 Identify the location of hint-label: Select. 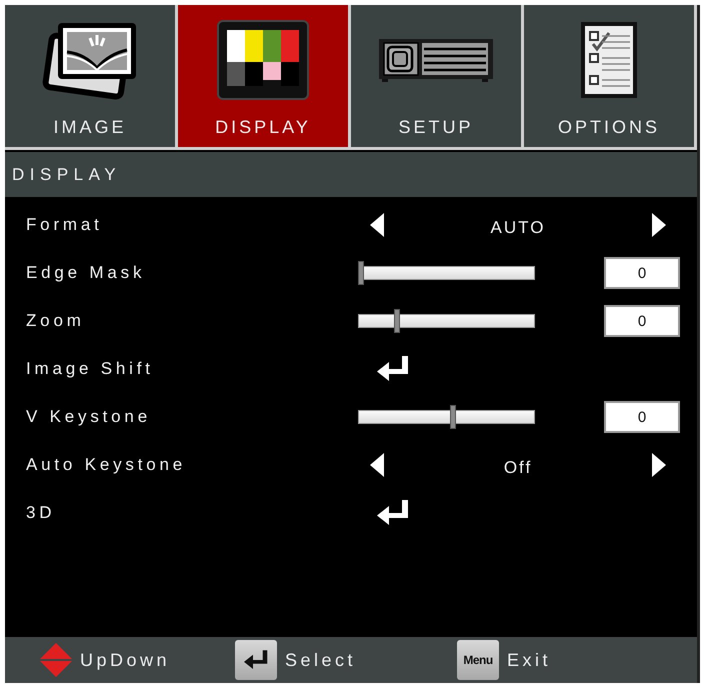
(320, 660).